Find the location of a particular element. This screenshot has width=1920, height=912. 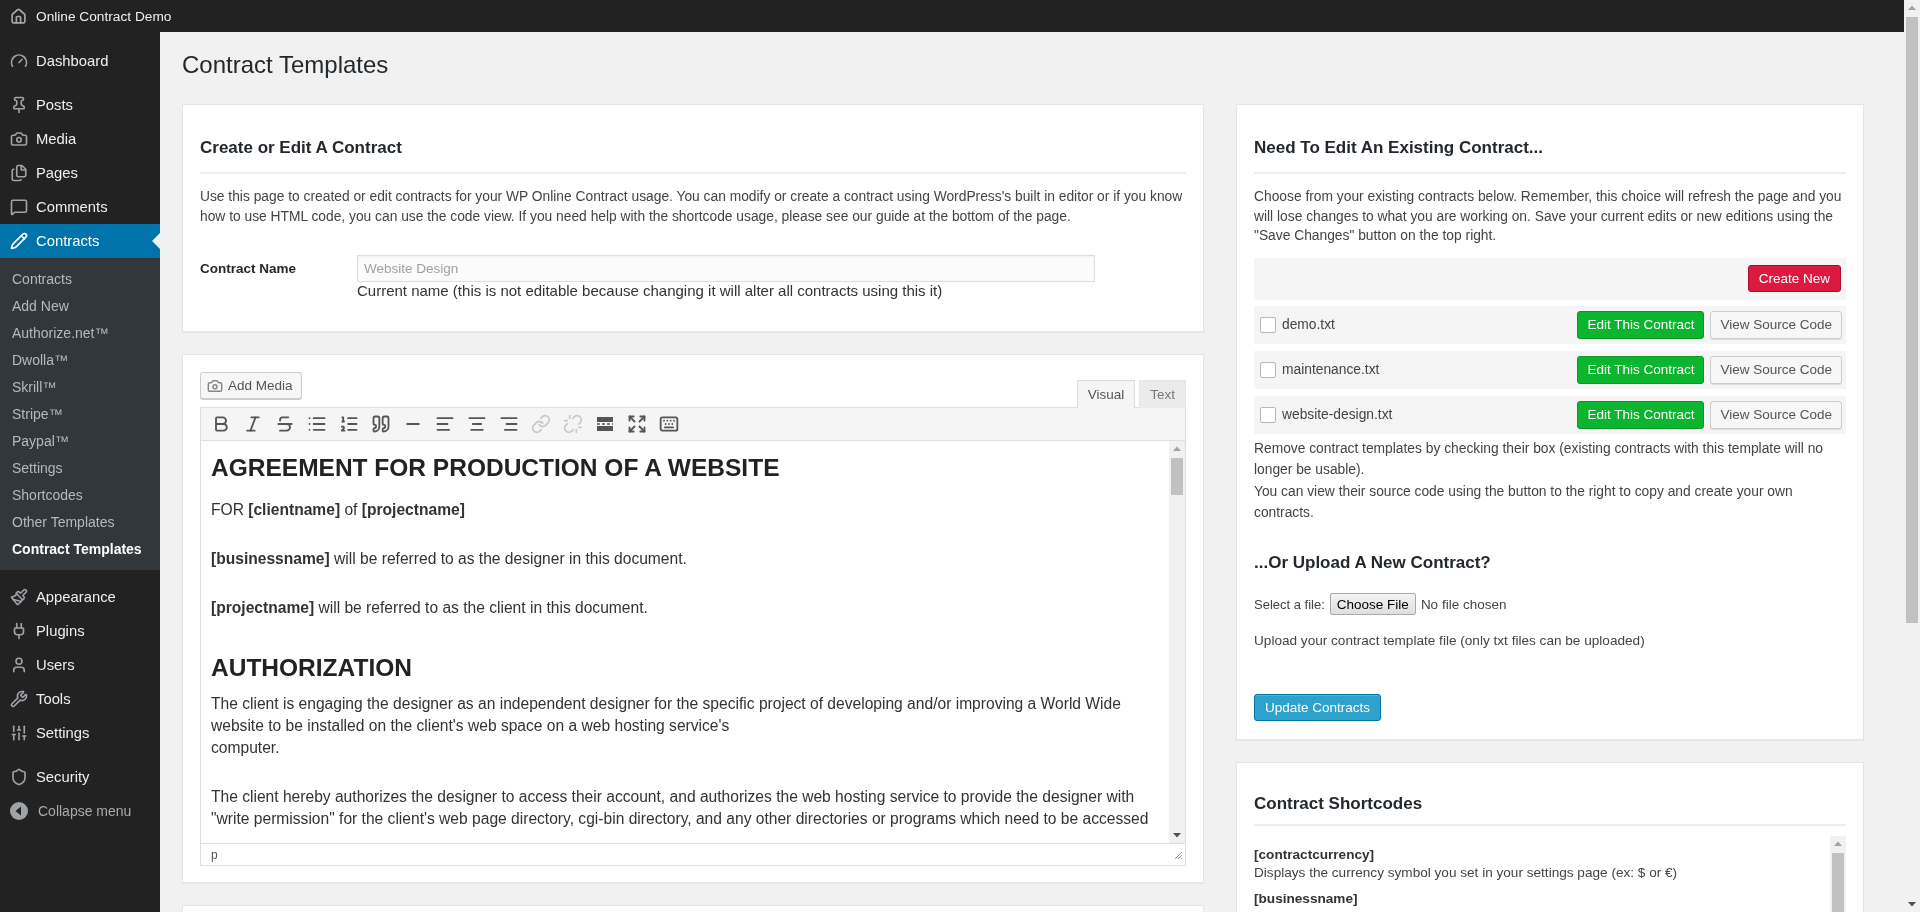

create-new-button: Create New is located at coordinates (1794, 278).